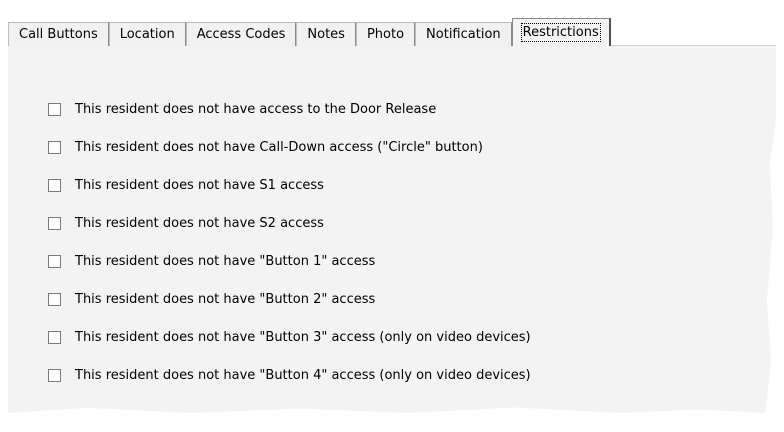 This screenshot has width=784, height=432. I want to click on restriction-s1: This resident does not have S1 access, so click(289, 185).